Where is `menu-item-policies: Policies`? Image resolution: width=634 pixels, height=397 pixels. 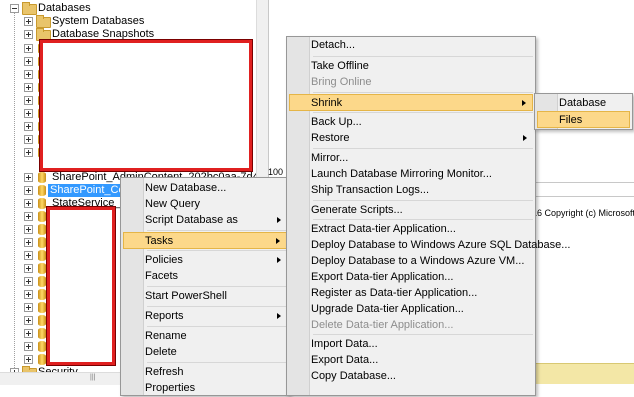
menu-item-policies: Policies is located at coordinates (205, 260).